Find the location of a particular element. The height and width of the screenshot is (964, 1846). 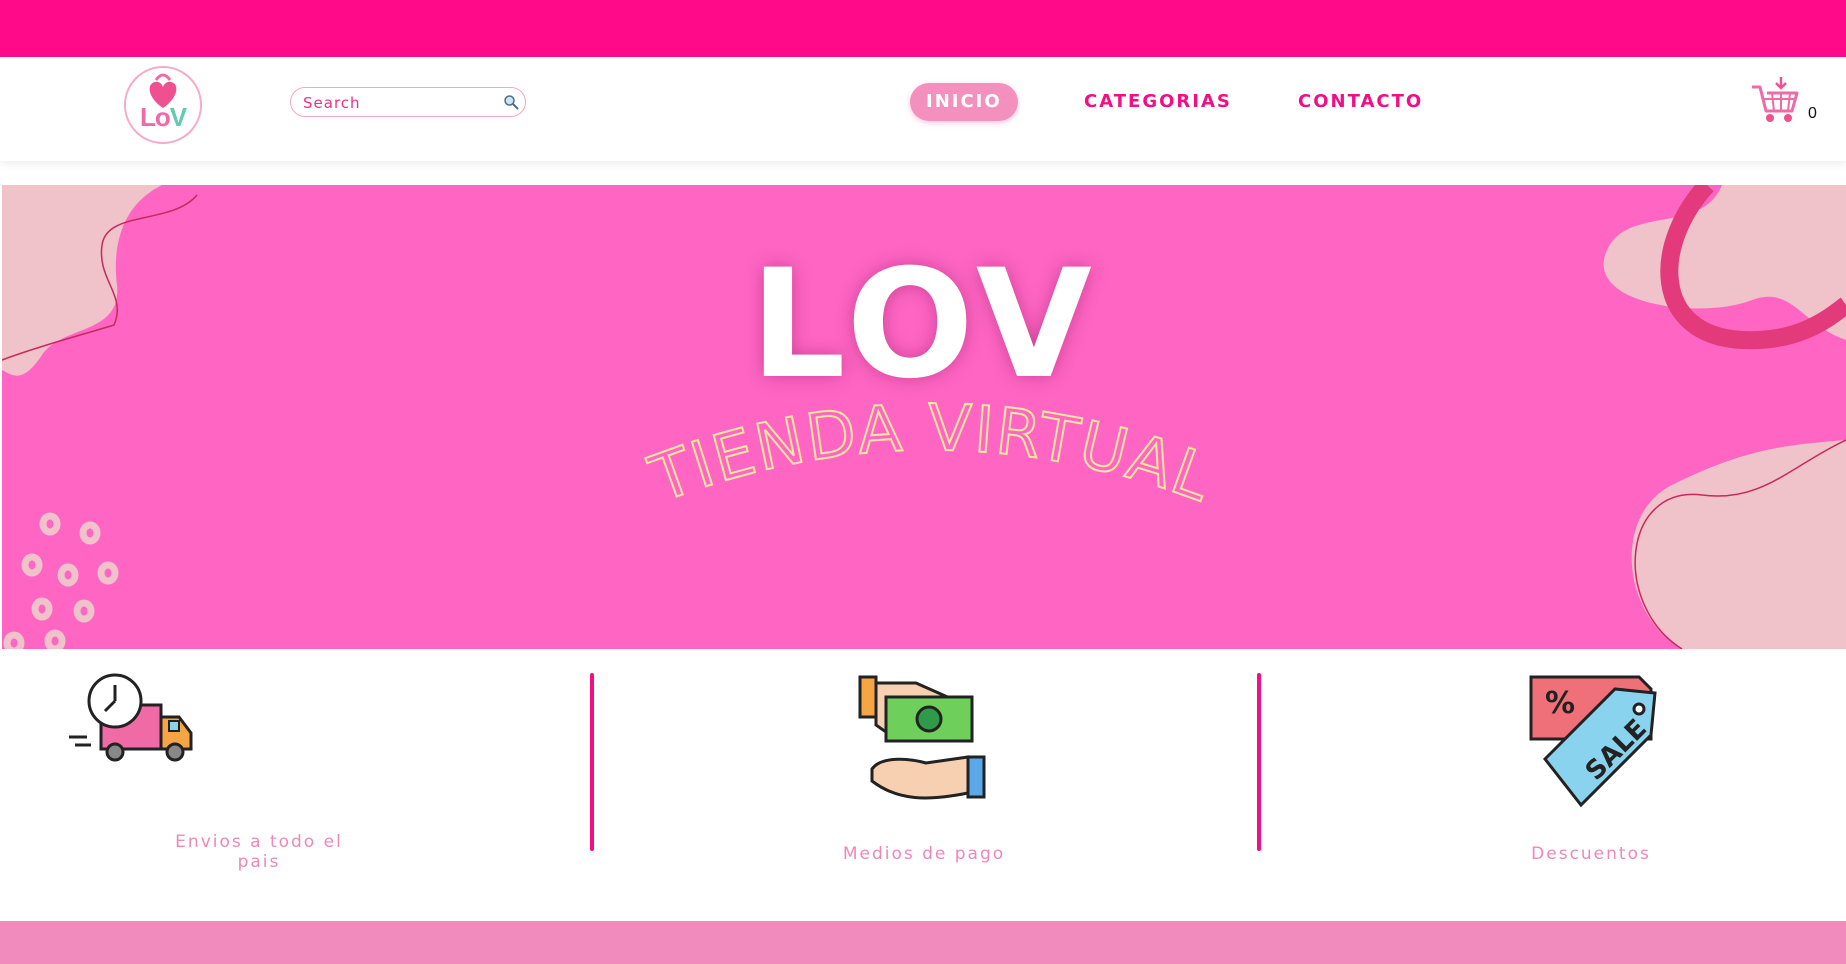

search-input is located at coordinates (398, 103).